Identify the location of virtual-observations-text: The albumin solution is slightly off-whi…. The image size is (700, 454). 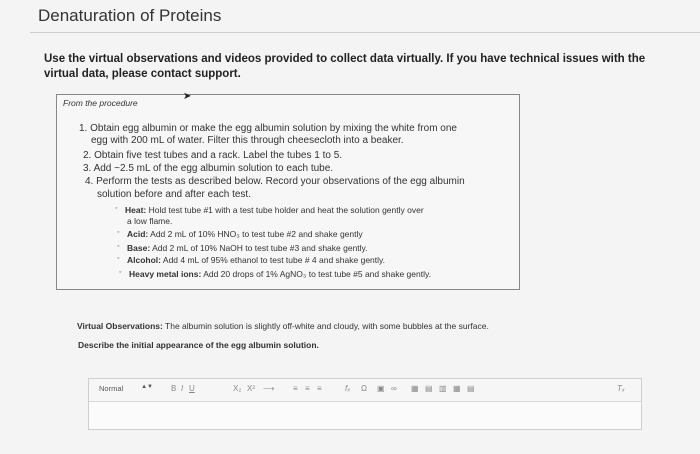
(327, 326).